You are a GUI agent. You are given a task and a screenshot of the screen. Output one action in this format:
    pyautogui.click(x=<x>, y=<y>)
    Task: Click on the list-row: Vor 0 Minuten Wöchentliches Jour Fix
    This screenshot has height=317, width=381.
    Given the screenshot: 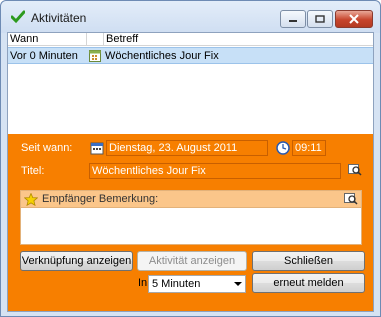 What is the action you would take?
    pyautogui.click(x=190, y=55)
    